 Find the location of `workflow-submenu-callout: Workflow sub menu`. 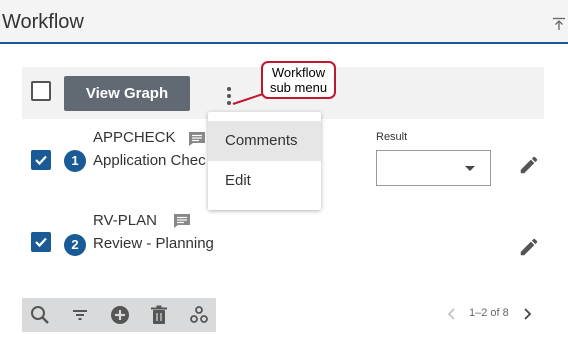

workflow-submenu-callout: Workflow sub menu is located at coordinates (298, 80).